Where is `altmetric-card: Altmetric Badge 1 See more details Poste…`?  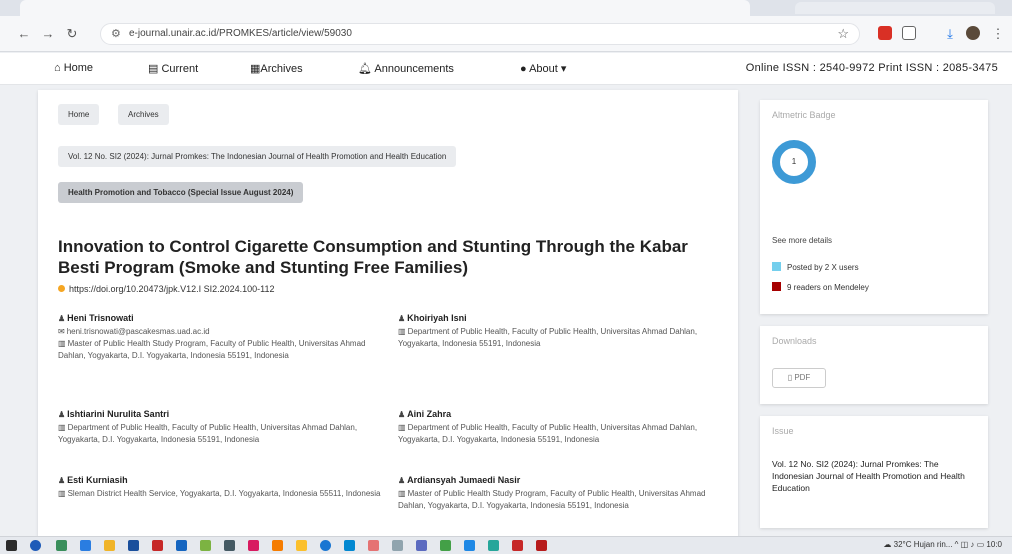
altmetric-card: Altmetric Badge 1 See more details Poste… is located at coordinates (874, 207).